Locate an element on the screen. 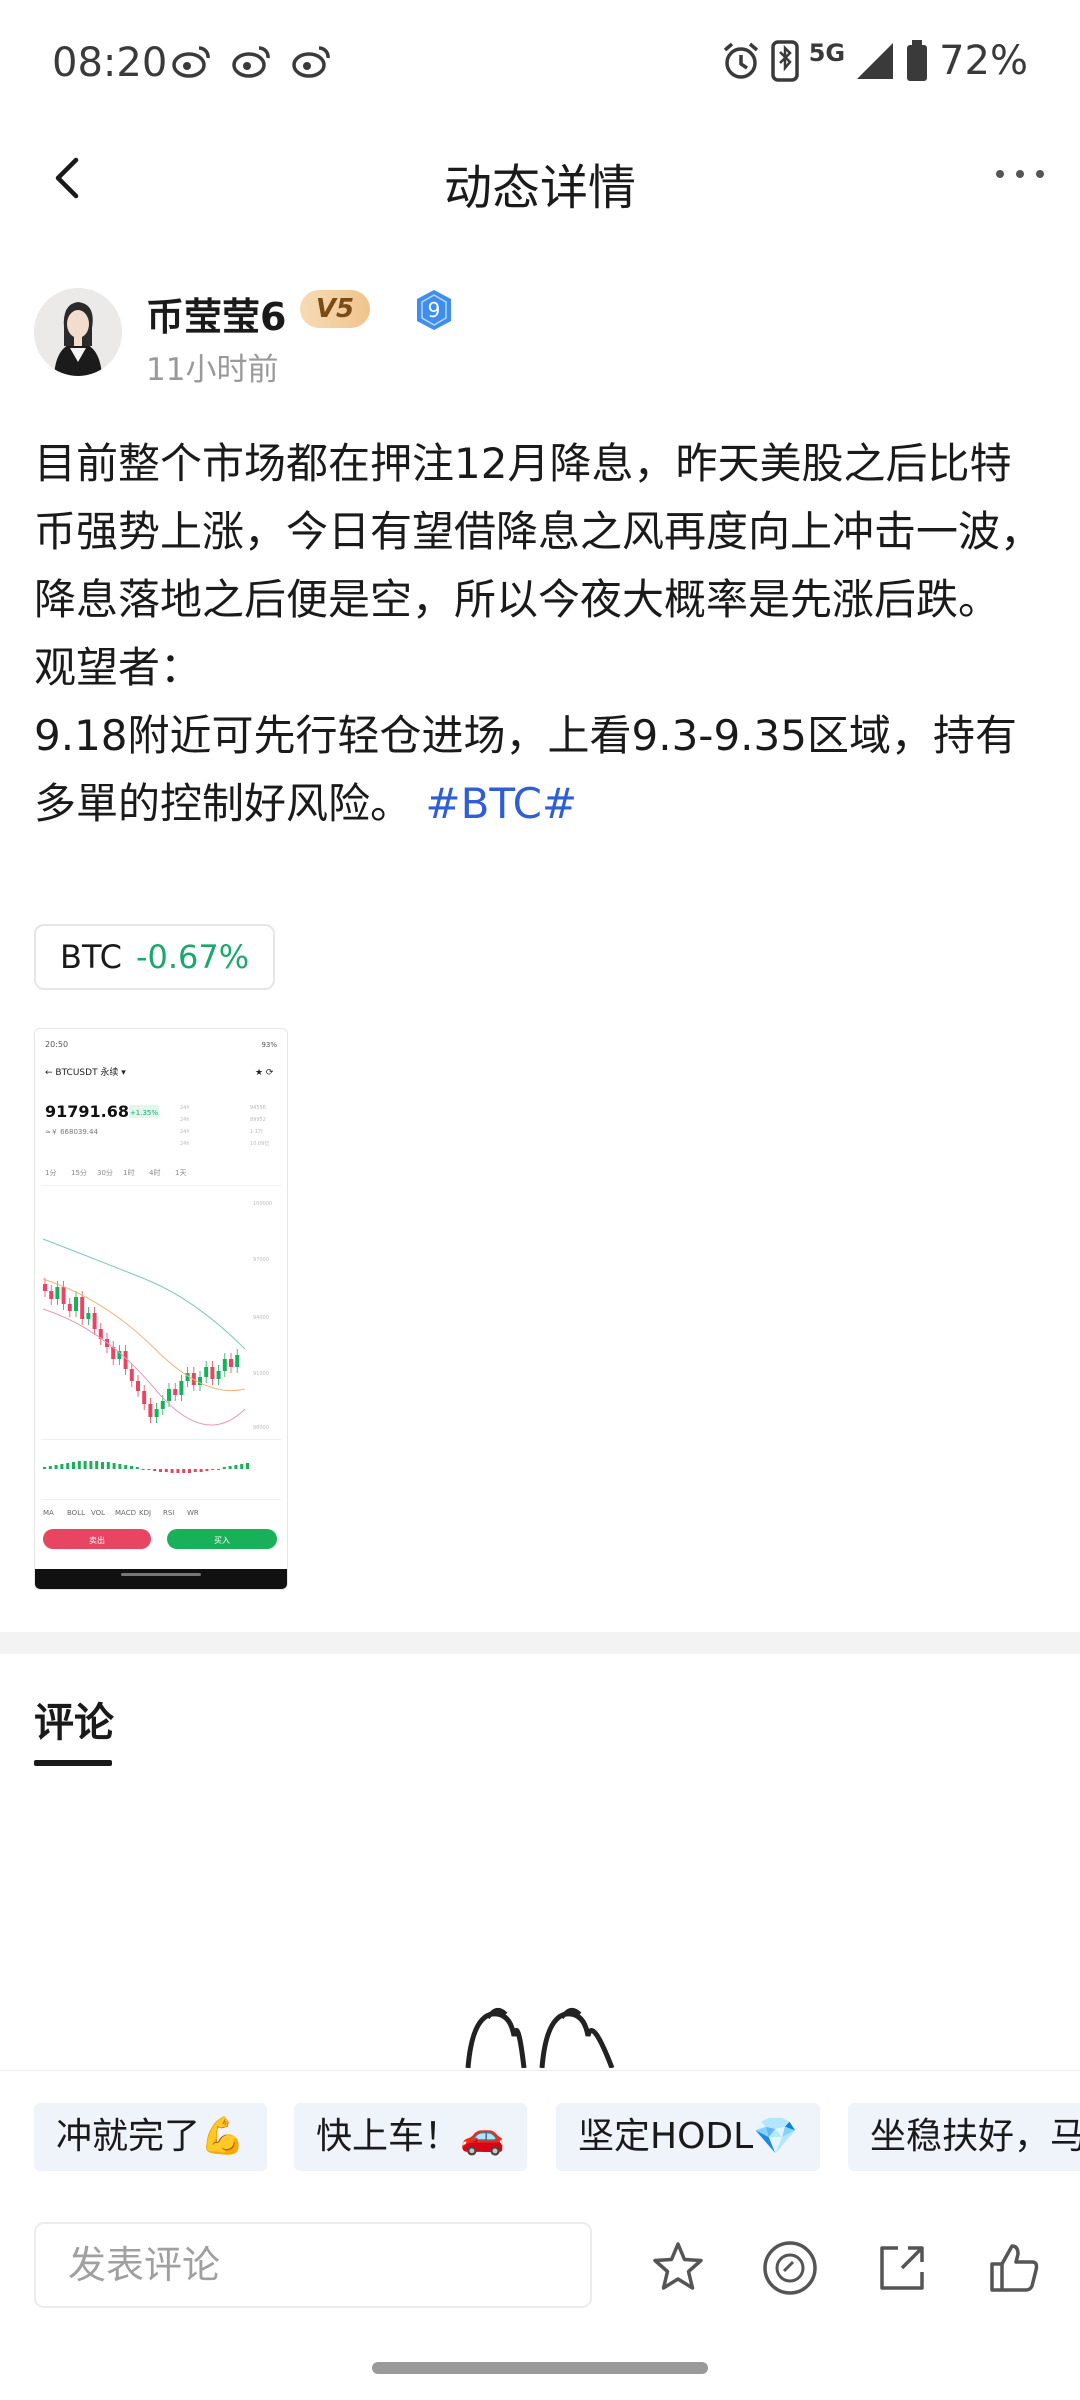  coin-icon is located at coordinates (790, 2268).